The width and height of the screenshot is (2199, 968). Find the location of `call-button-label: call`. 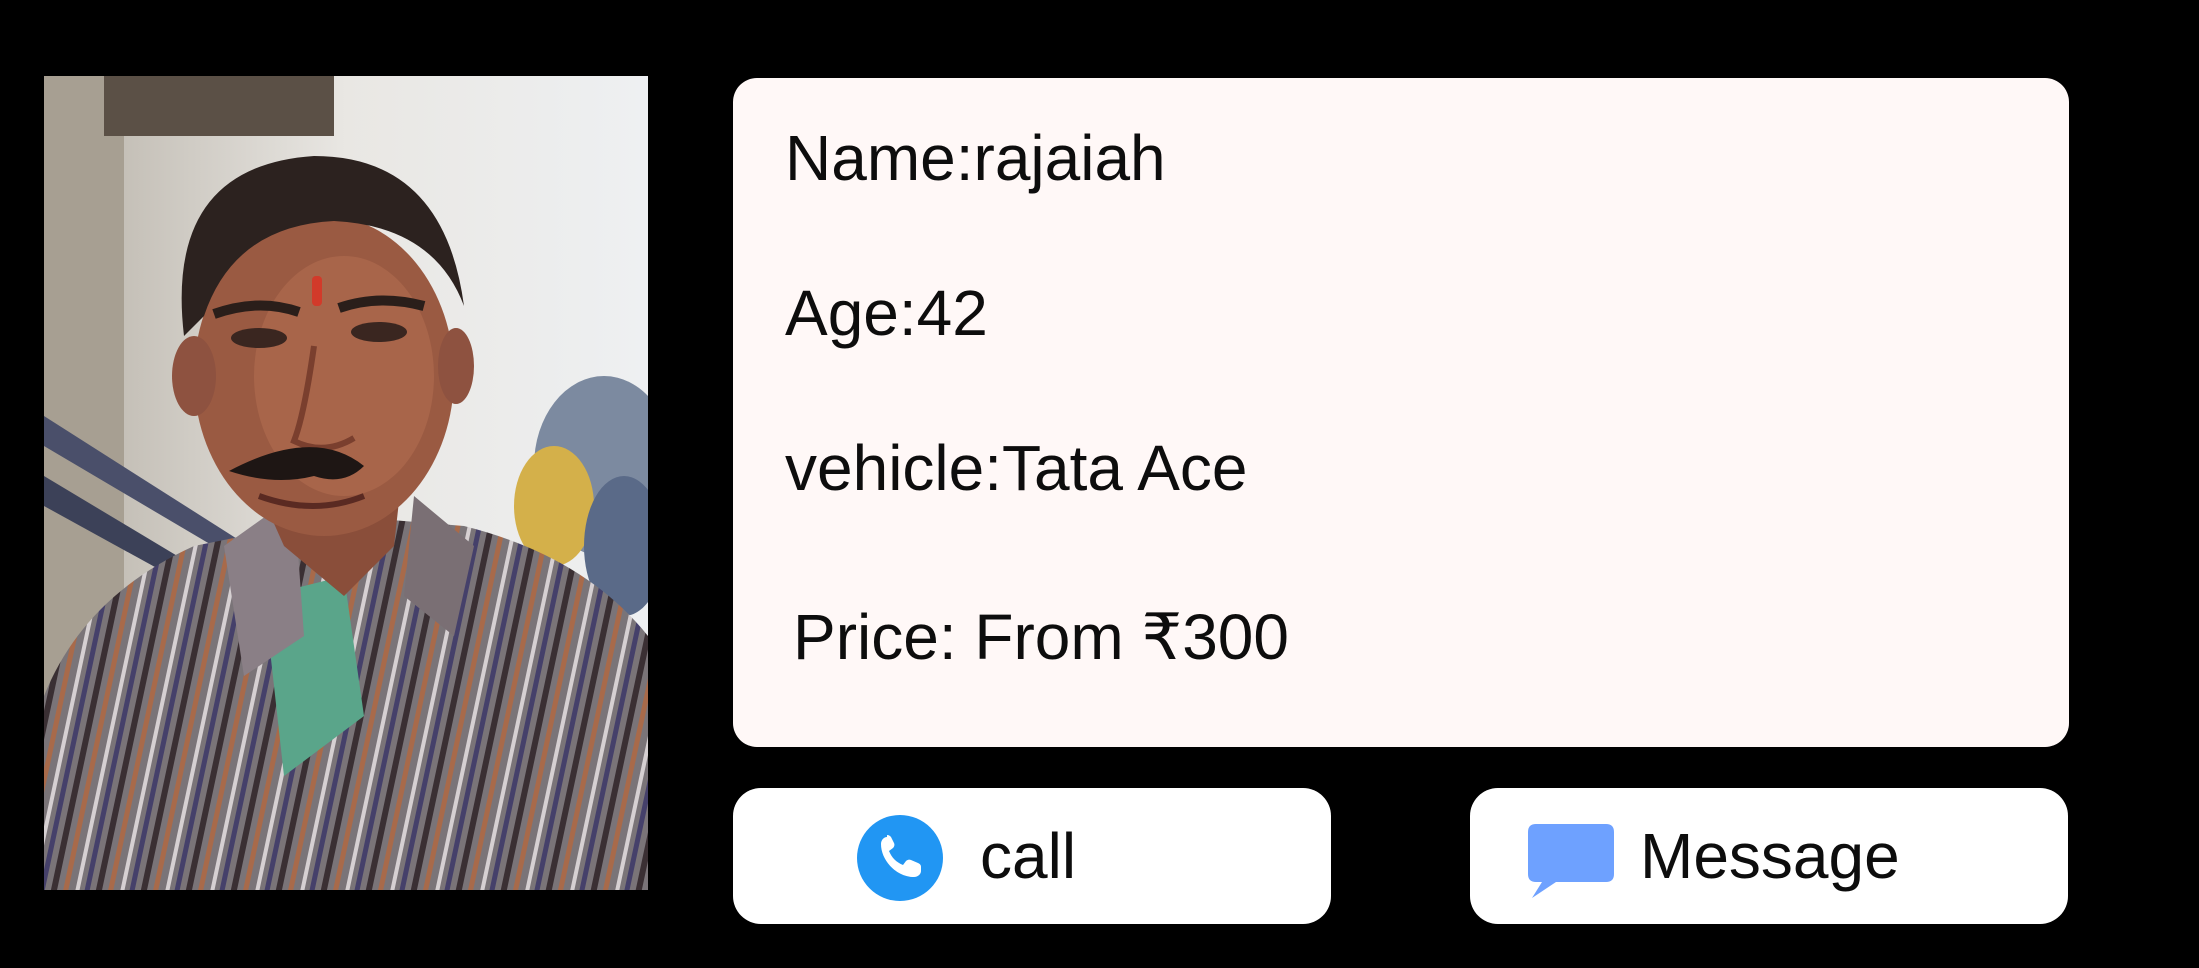

call-button-label: call is located at coordinates (1028, 856).